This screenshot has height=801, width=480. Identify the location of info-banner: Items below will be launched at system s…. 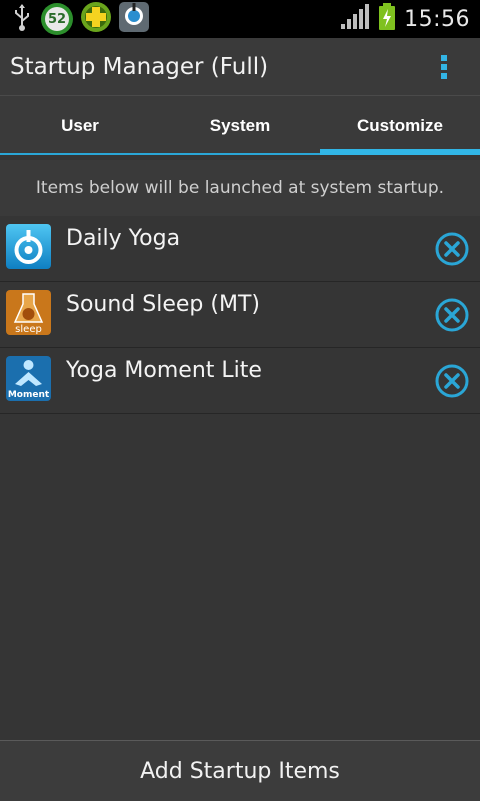
(240, 188).